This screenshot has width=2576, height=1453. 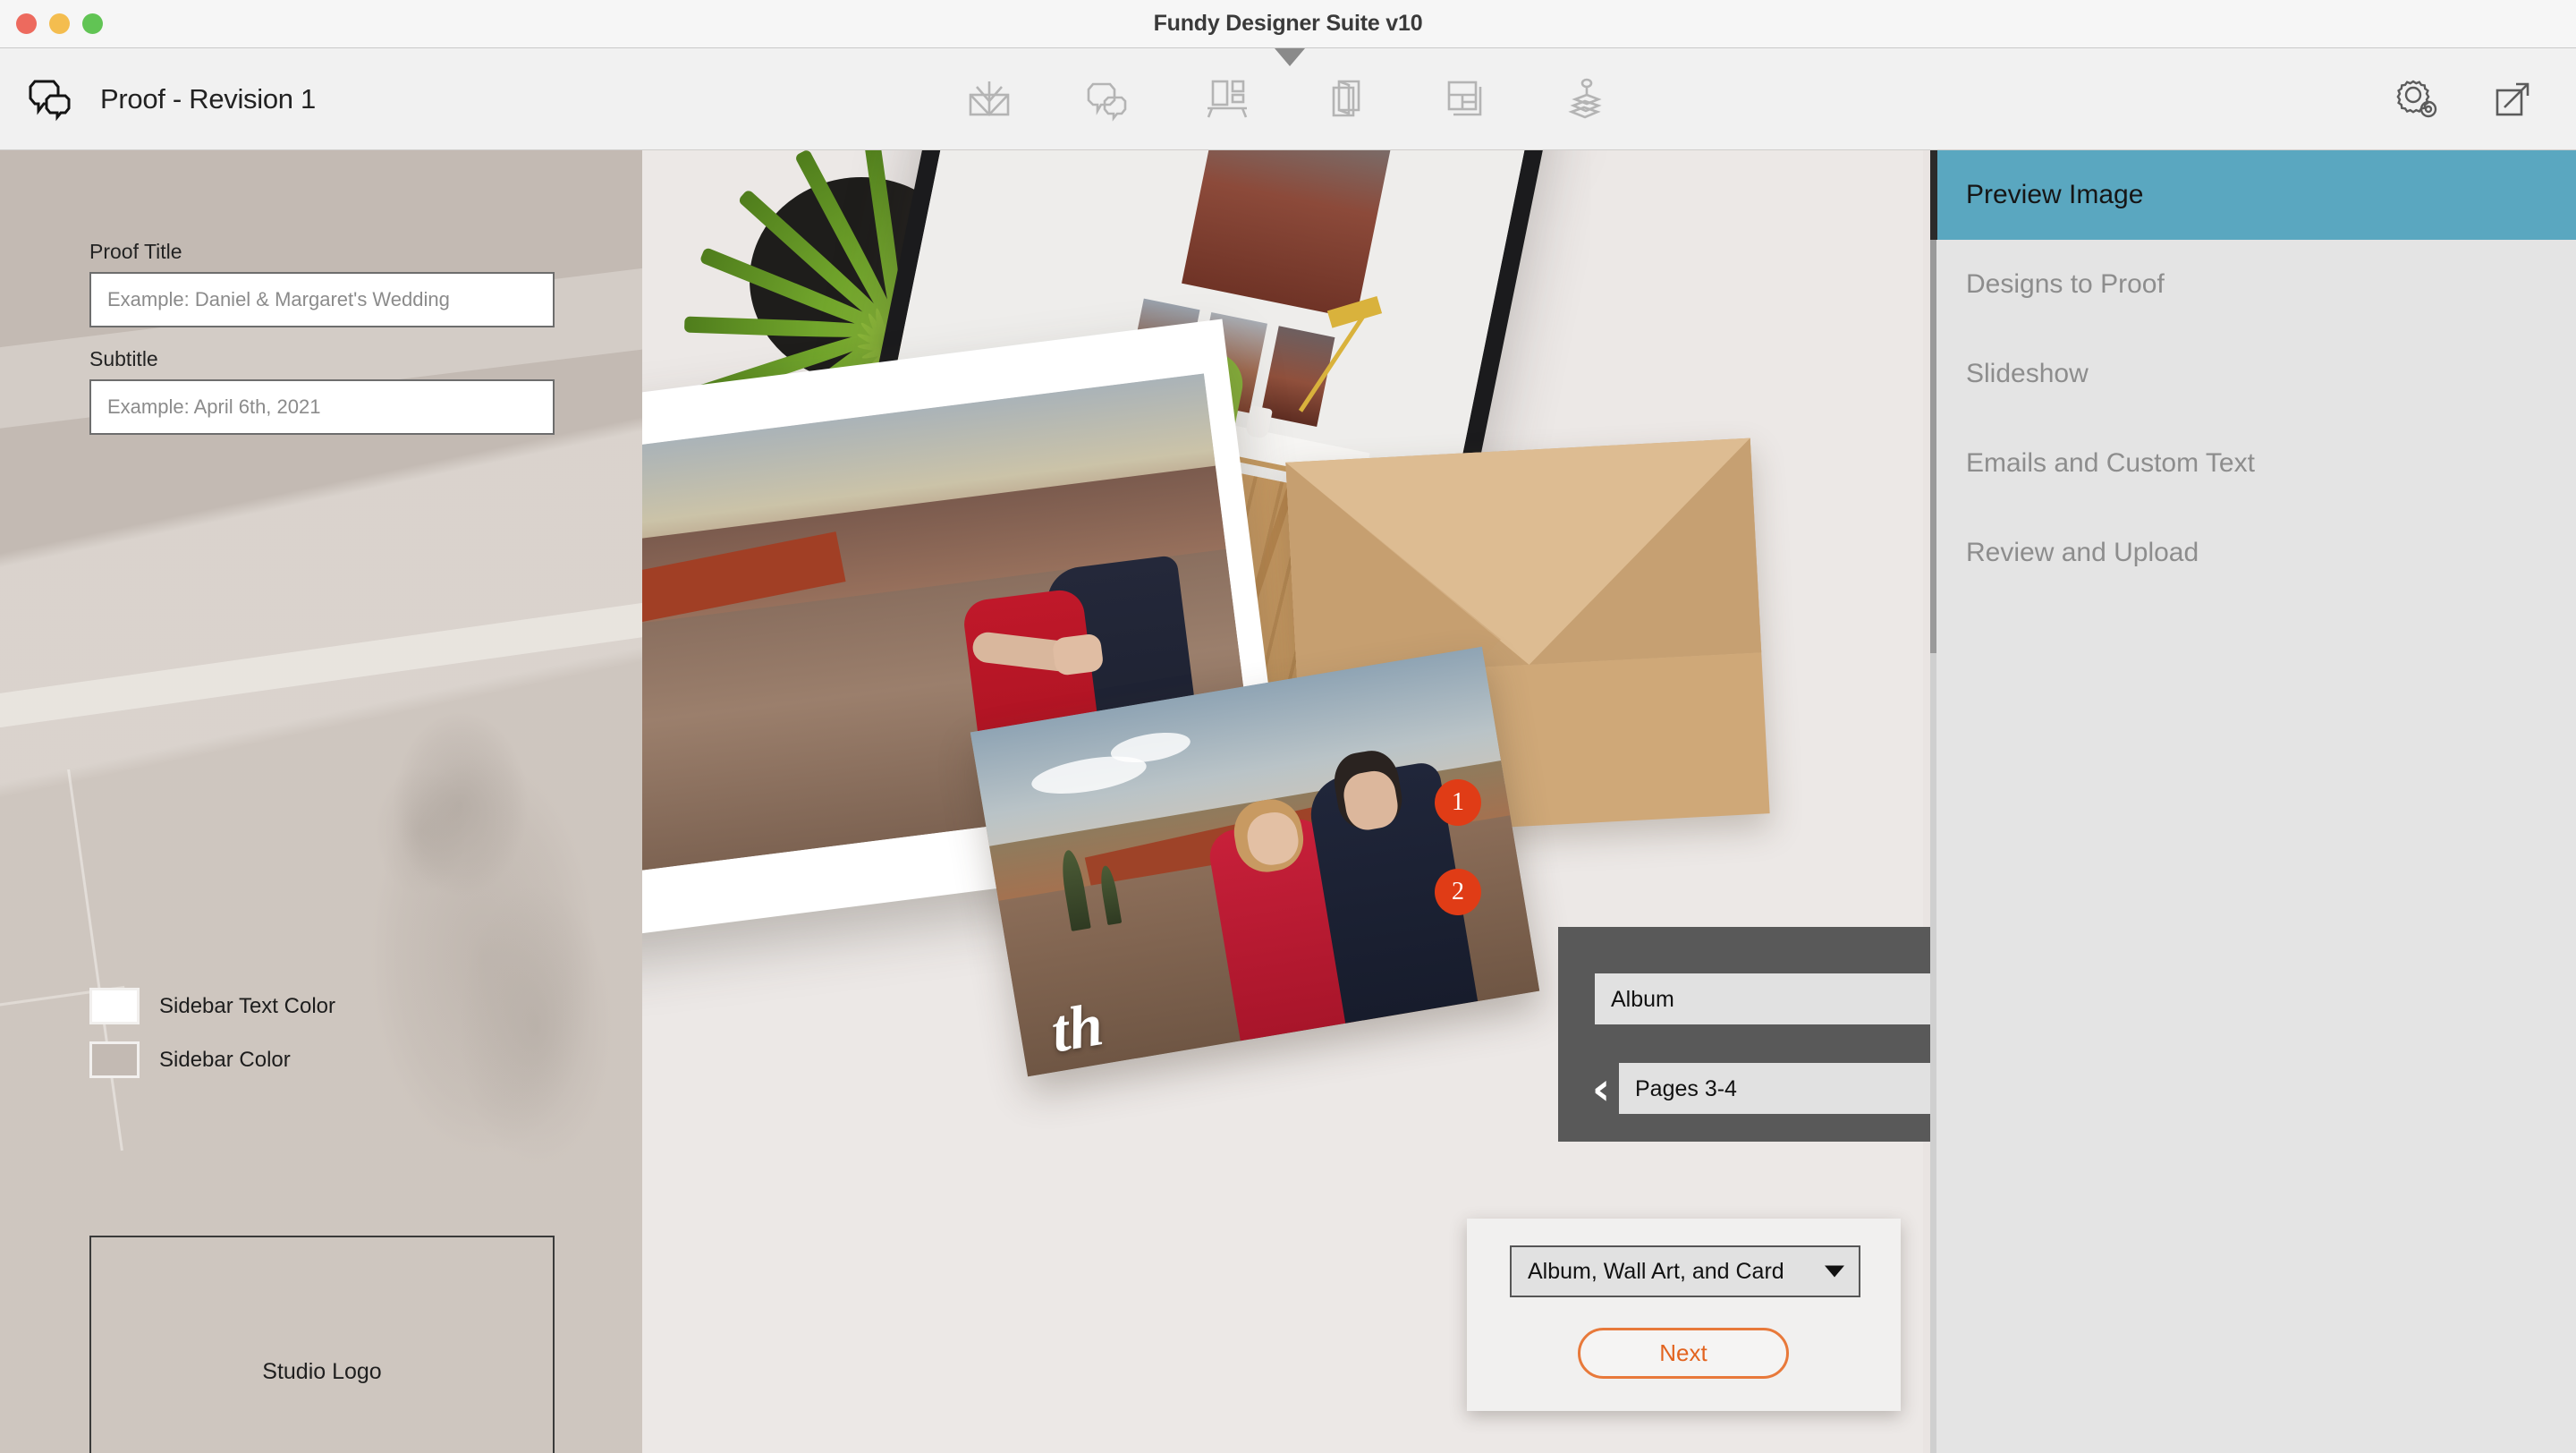 I want to click on step-badge-2: 2, so click(x=1458, y=892).